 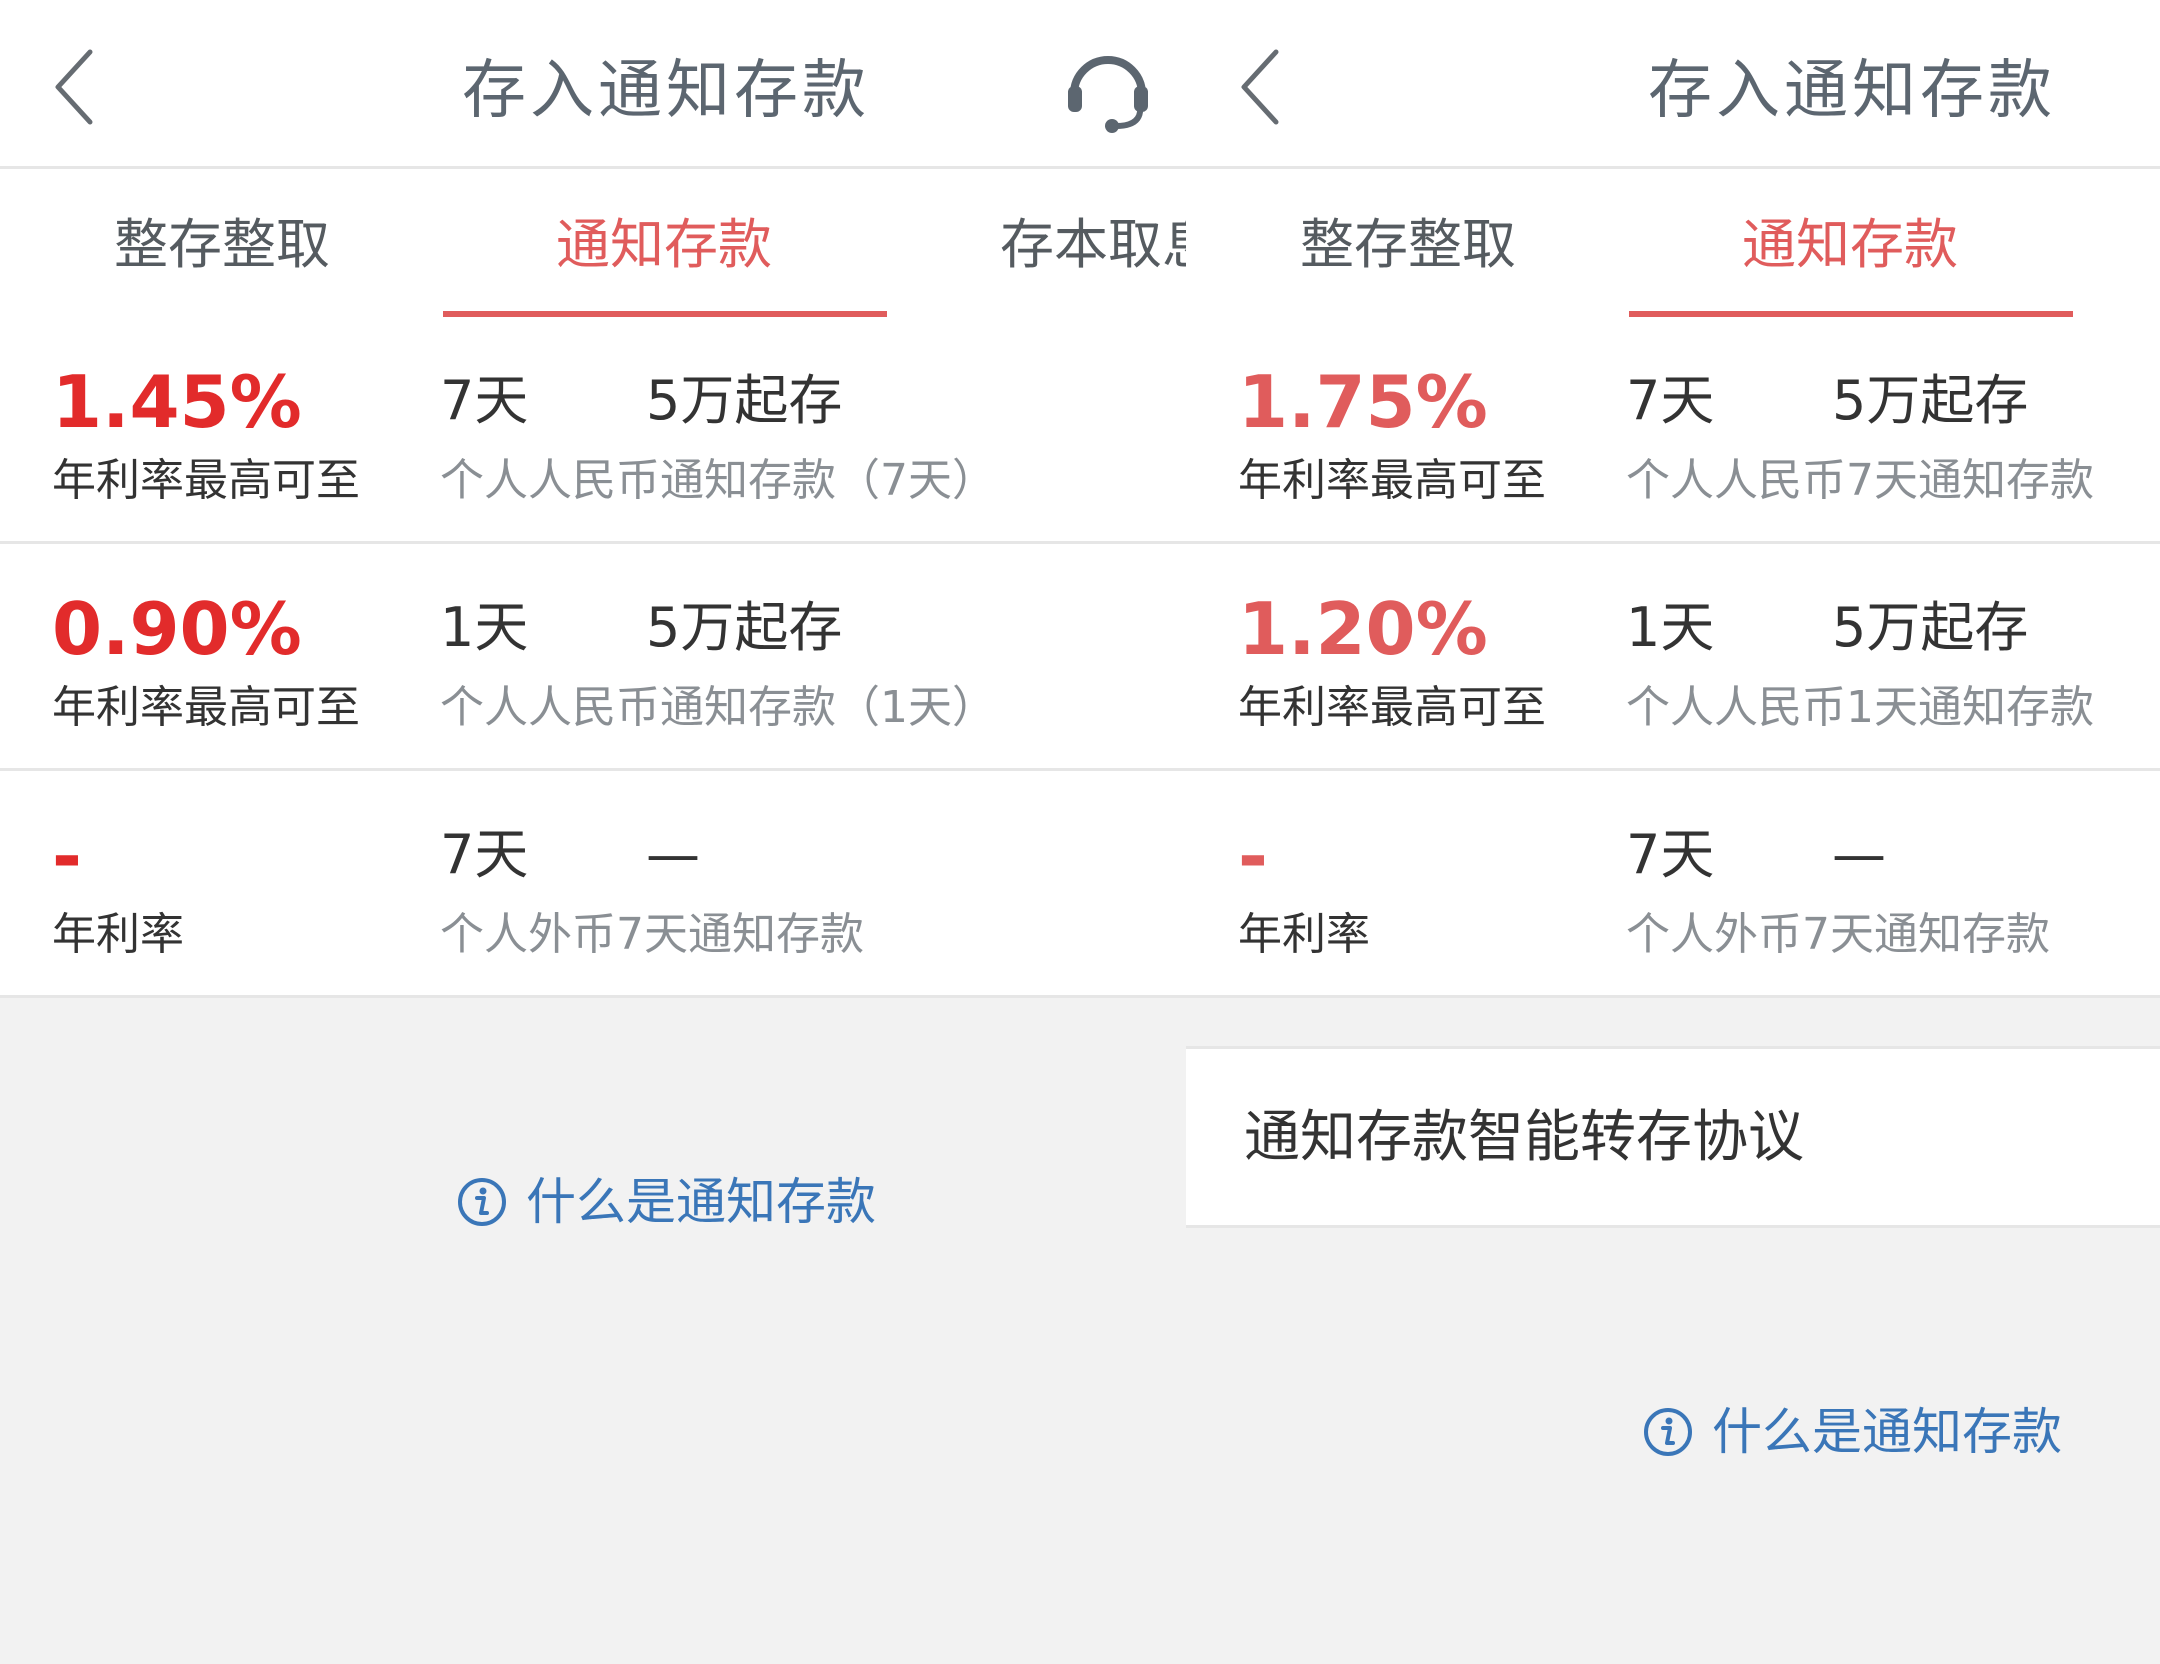 I want to click on rate-value: 1.75%, so click(x=1363, y=402).